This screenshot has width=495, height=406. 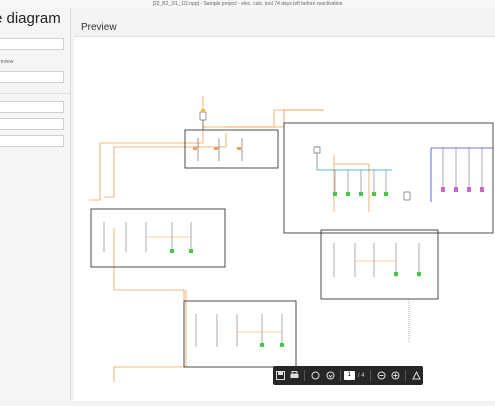 What do you see at coordinates (381, 376) in the screenshot?
I see `zoom-out-icon` at bounding box center [381, 376].